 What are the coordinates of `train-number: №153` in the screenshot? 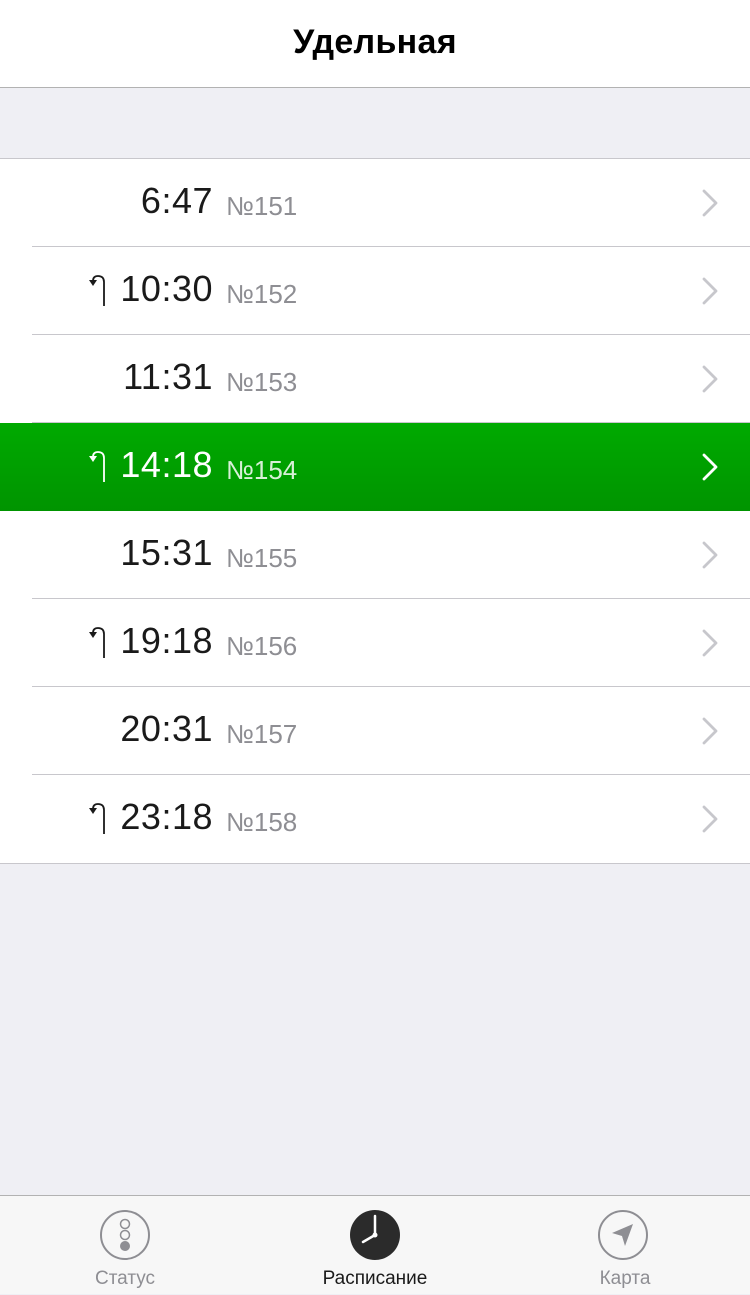 It's located at (262, 382).